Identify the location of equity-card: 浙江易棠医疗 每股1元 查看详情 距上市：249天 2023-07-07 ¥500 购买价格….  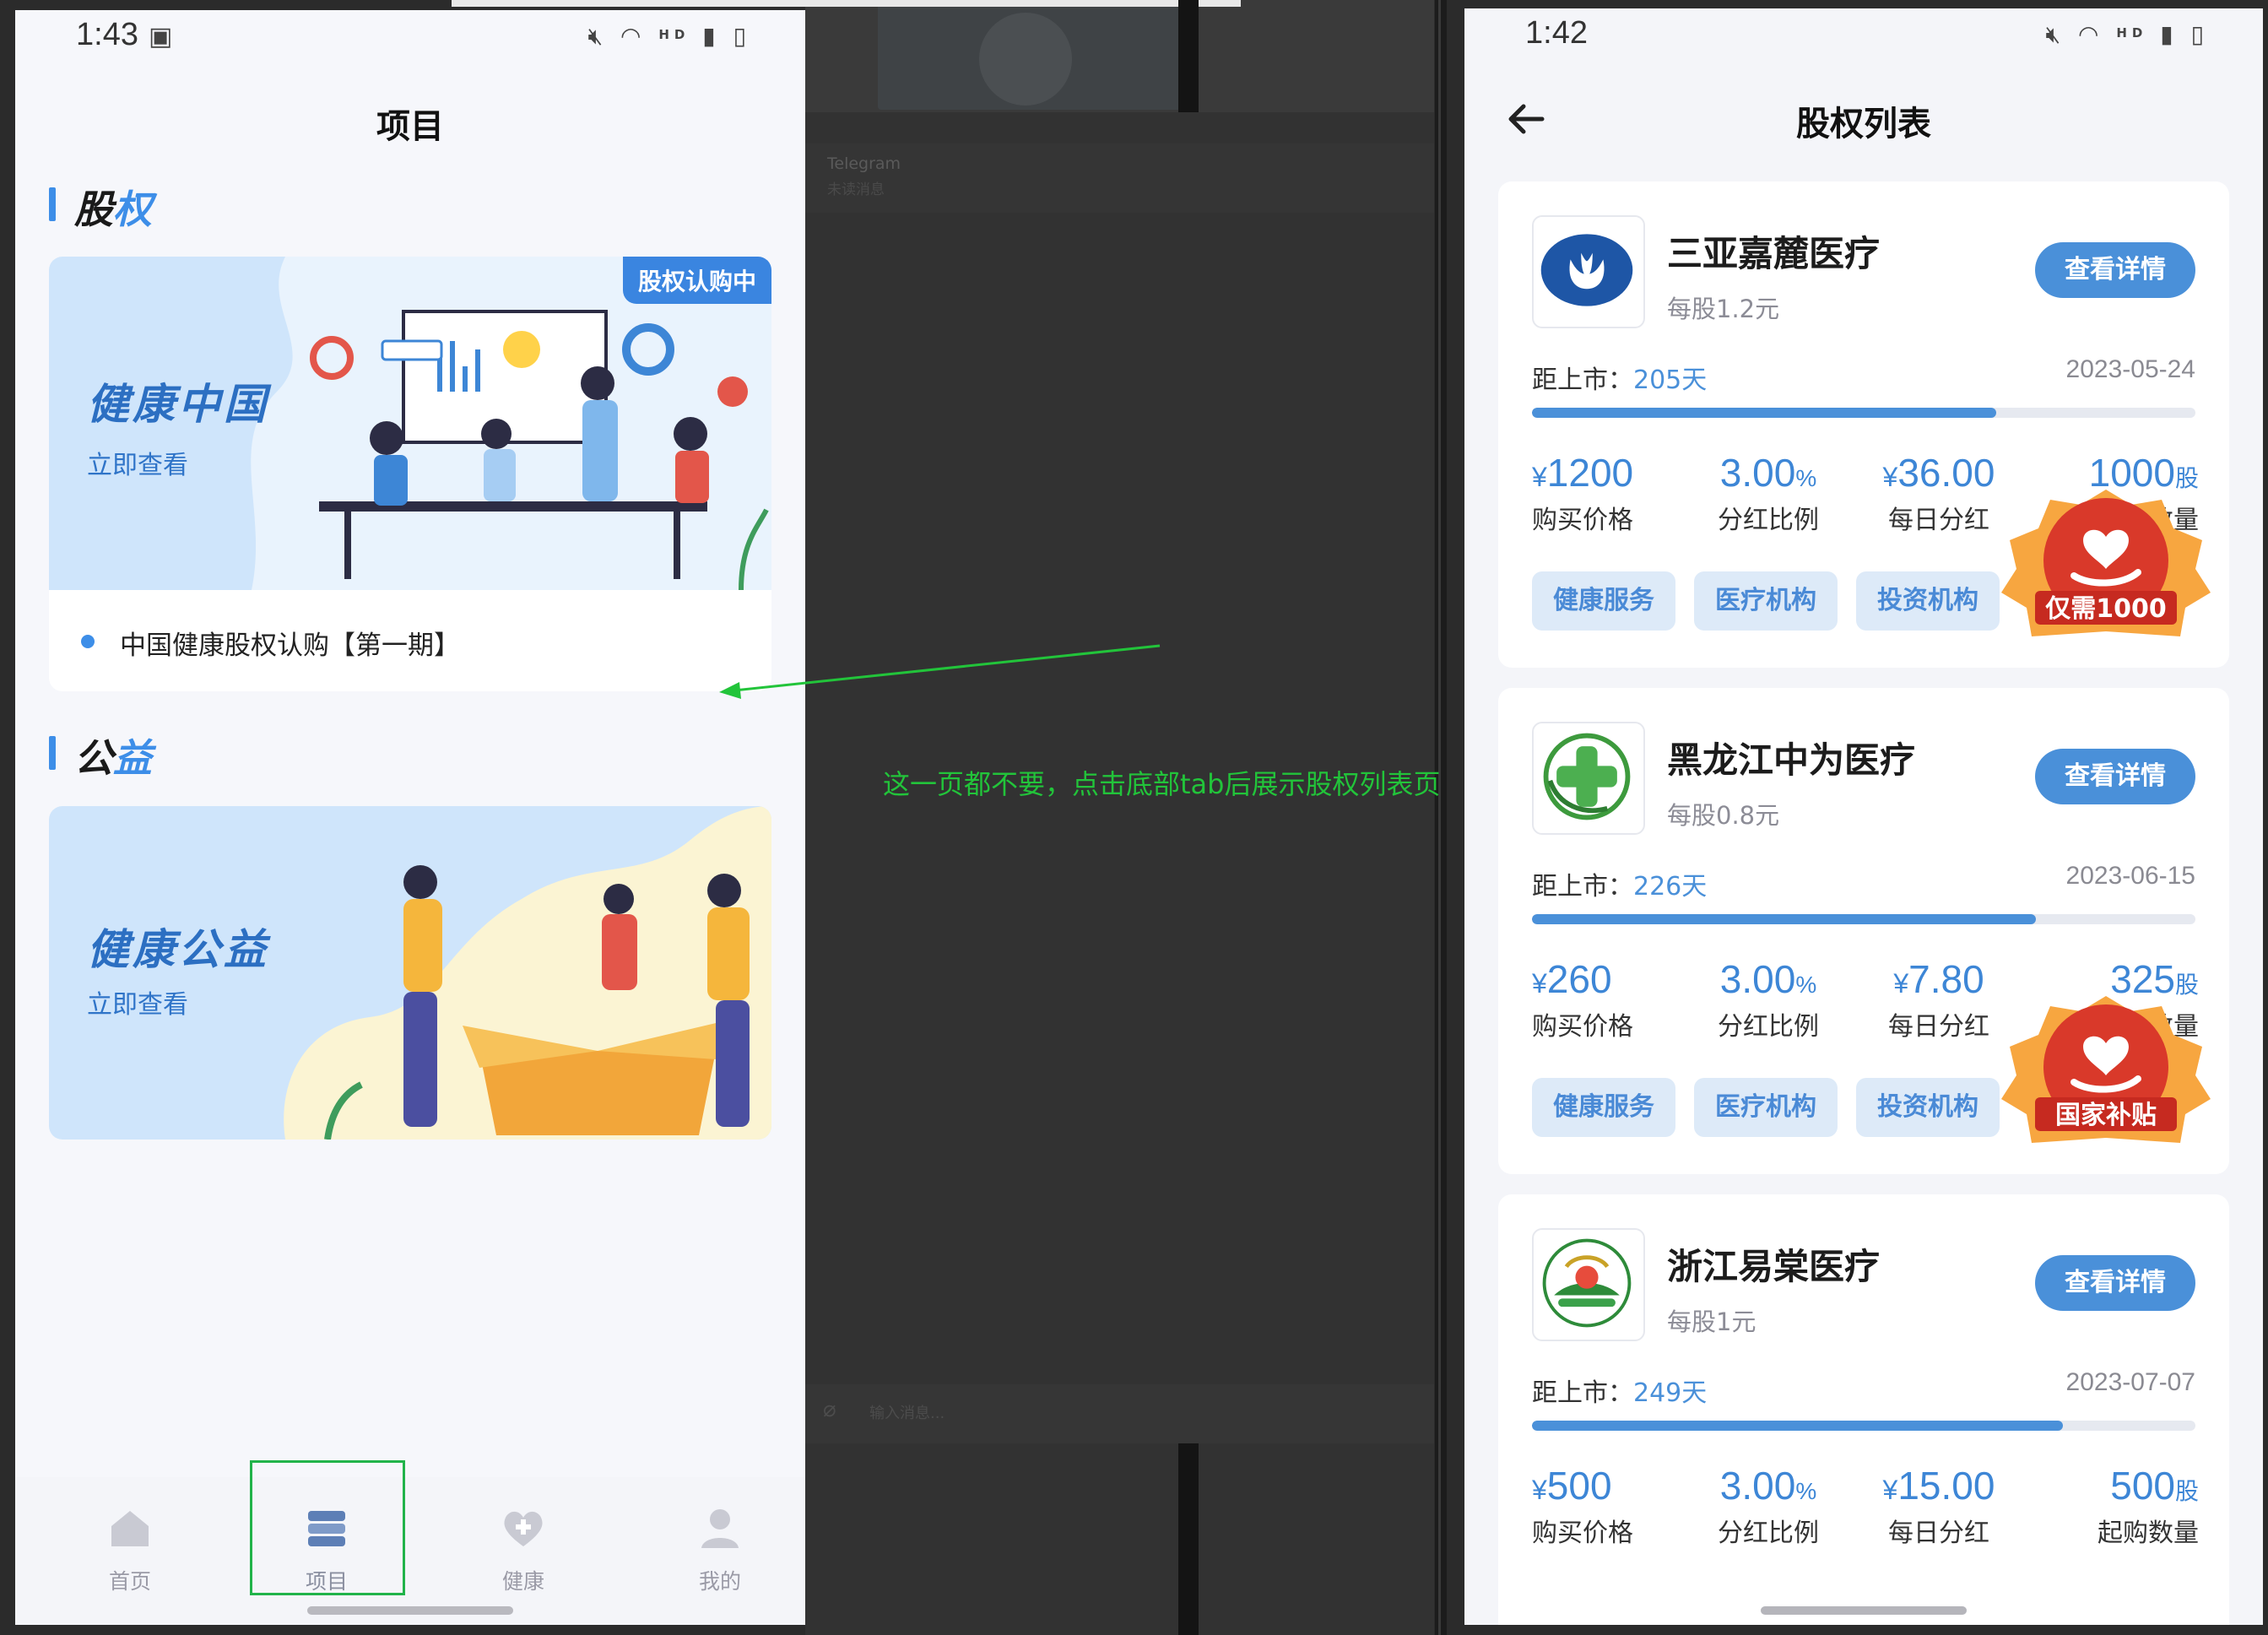
(1863, 1409).